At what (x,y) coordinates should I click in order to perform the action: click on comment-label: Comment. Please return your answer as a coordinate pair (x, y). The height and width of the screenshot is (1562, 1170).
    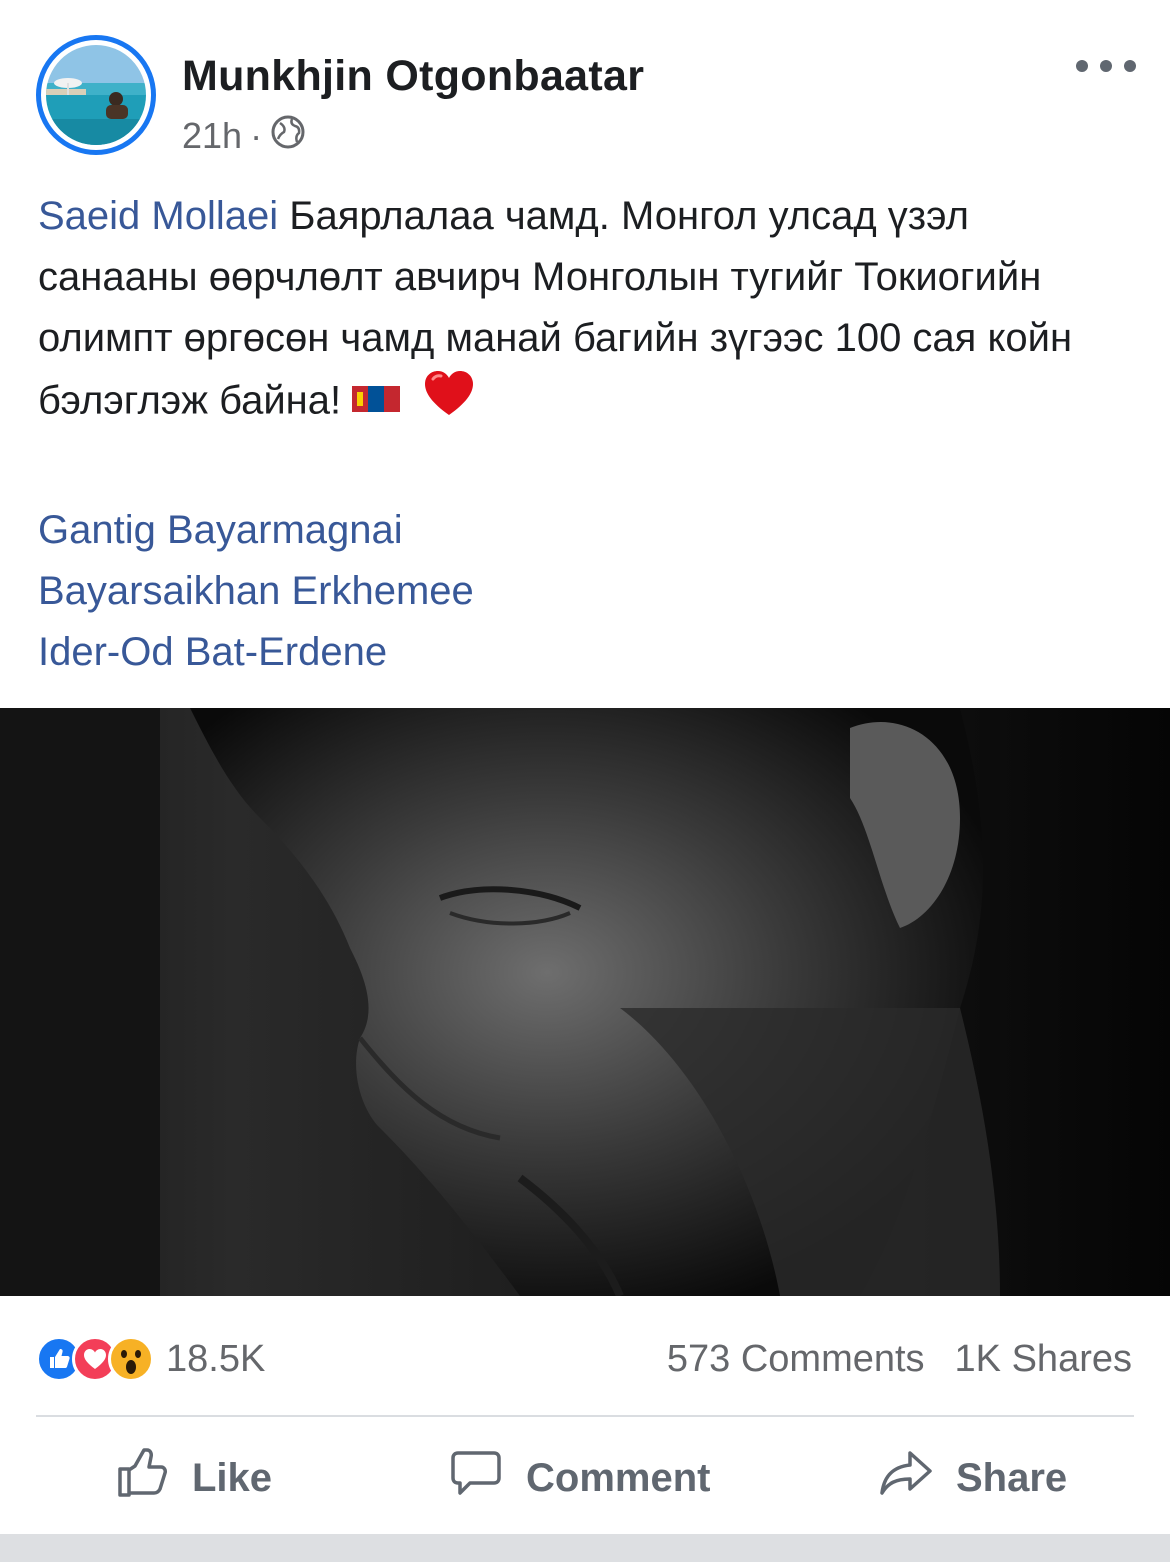
    Looking at the image, I should click on (618, 1477).